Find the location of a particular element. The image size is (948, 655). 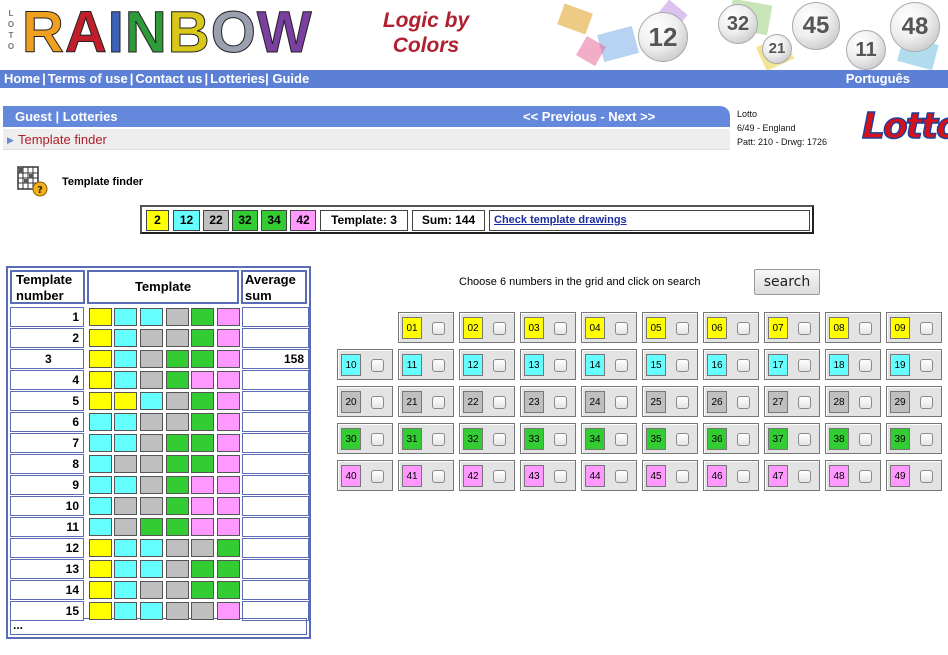

next-link: Next >> is located at coordinates (631, 116).